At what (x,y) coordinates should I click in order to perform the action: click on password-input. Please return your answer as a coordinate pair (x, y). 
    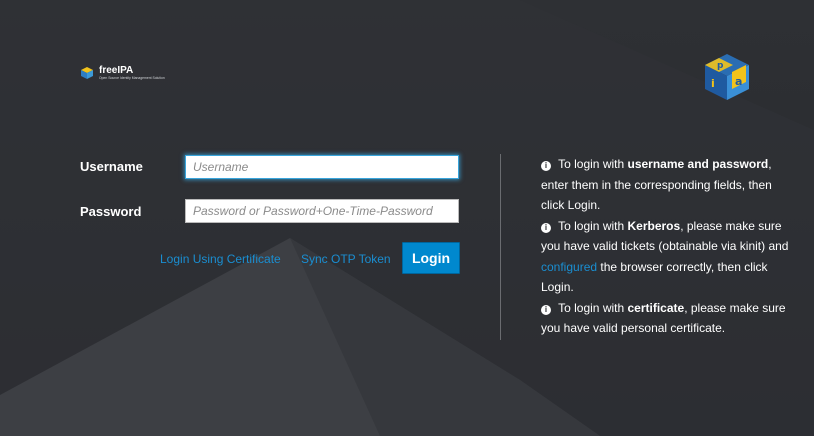
    Looking at the image, I should click on (322, 211).